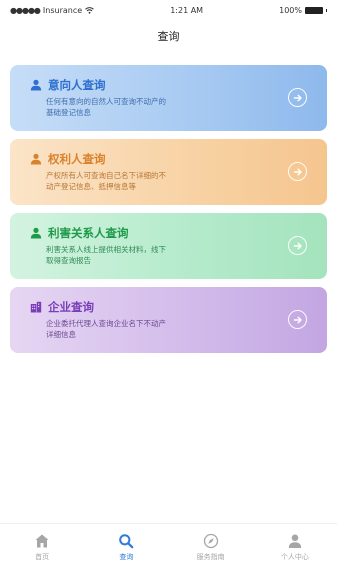 This screenshot has height=571, width=337. What do you see at coordinates (71, 307) in the screenshot?
I see `card-title: 企业查询` at bounding box center [71, 307].